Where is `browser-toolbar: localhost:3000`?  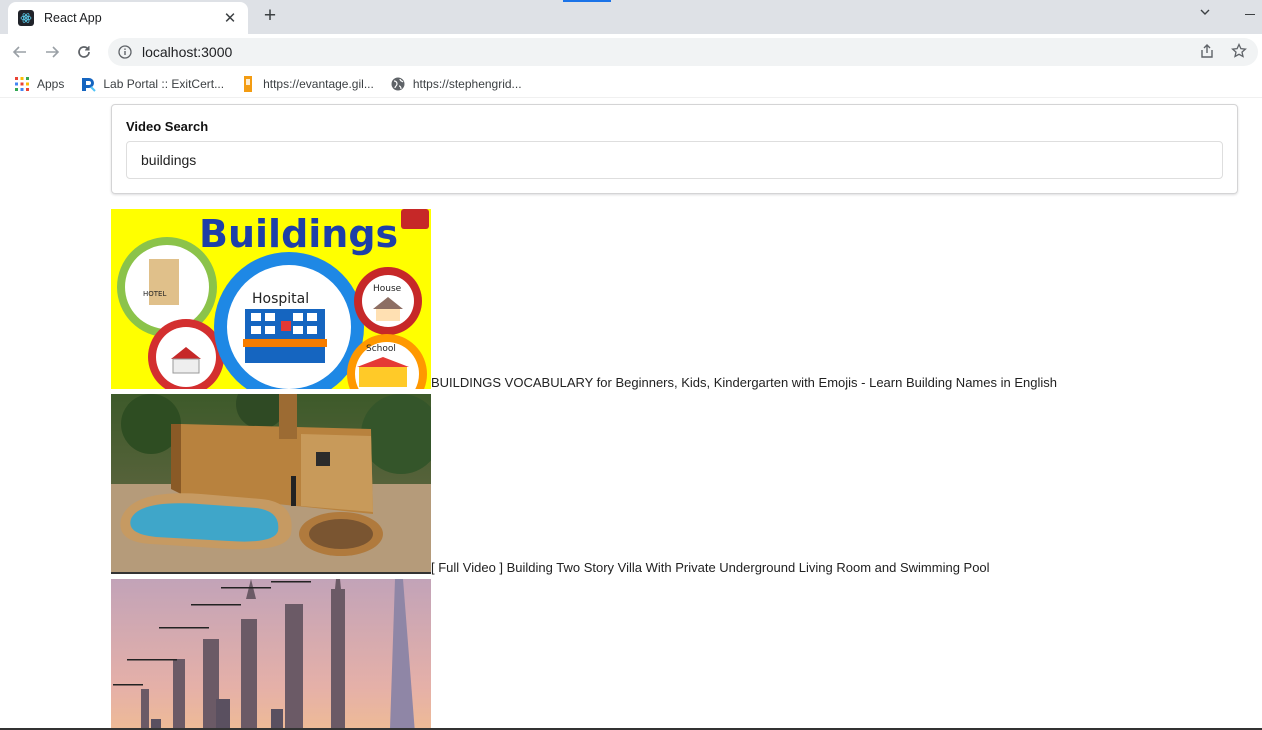
browser-toolbar: localhost:3000 is located at coordinates (631, 52).